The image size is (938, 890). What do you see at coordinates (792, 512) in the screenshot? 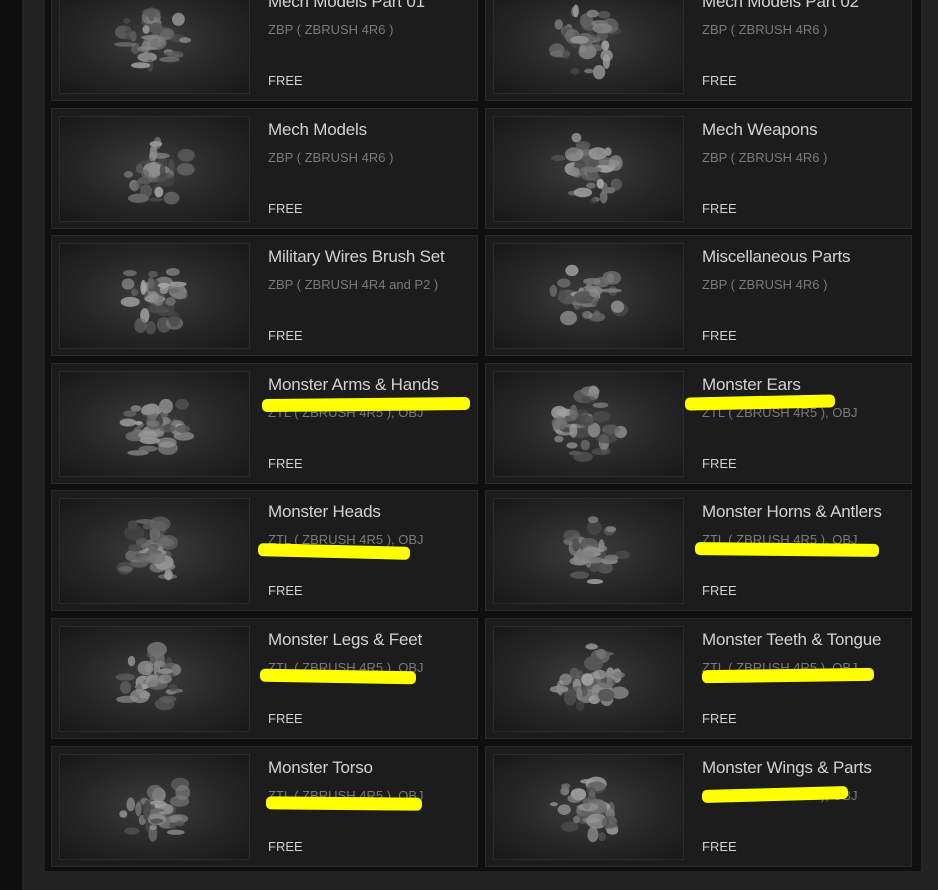
I see `product-title: Monster Horns & Antlers` at bounding box center [792, 512].